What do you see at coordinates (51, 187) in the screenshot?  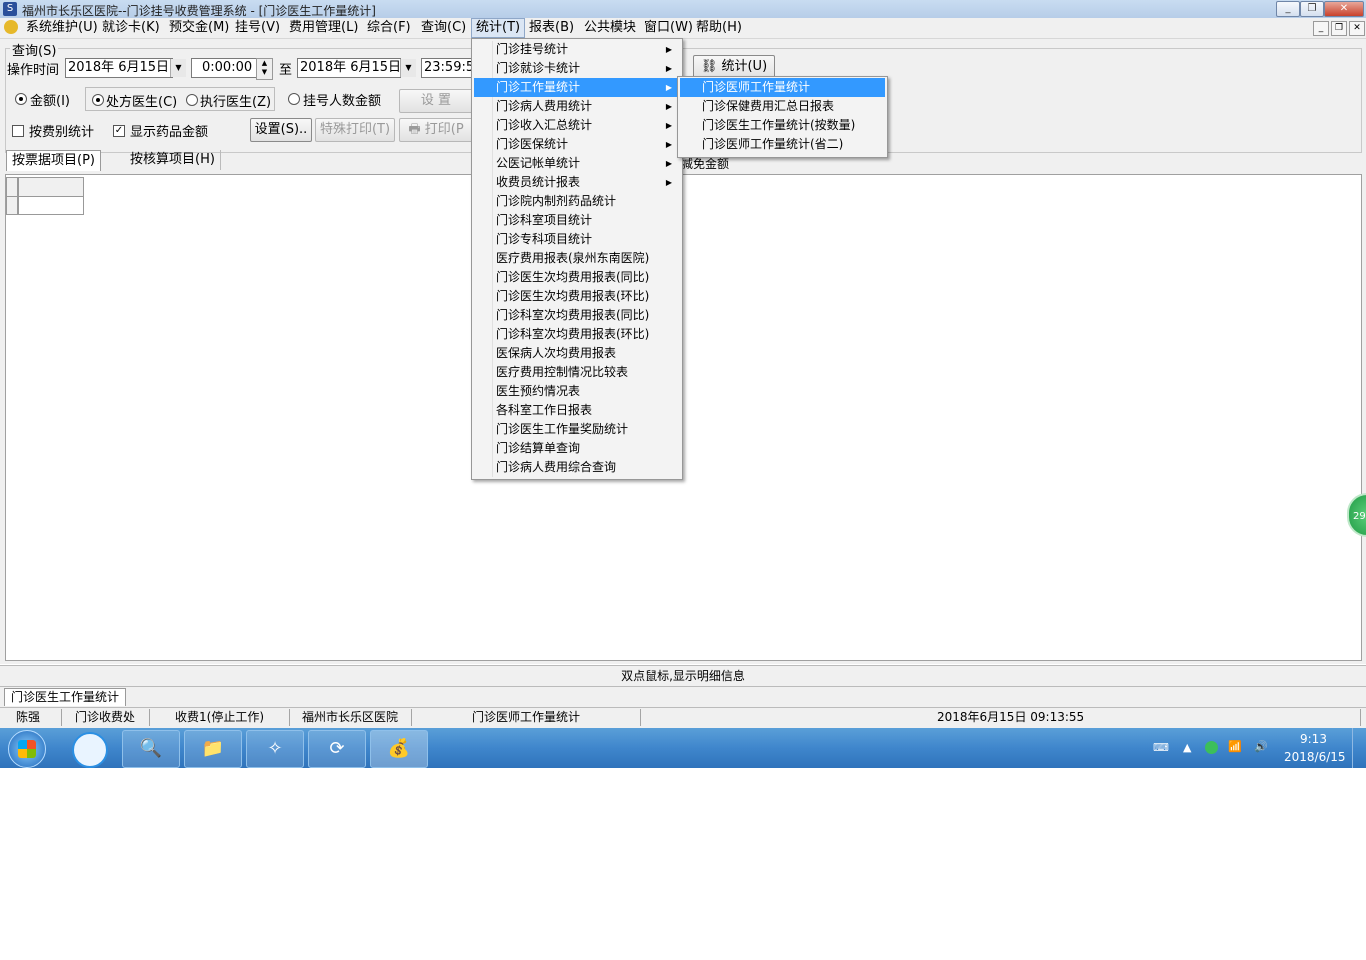 I see `grid-header-cell` at bounding box center [51, 187].